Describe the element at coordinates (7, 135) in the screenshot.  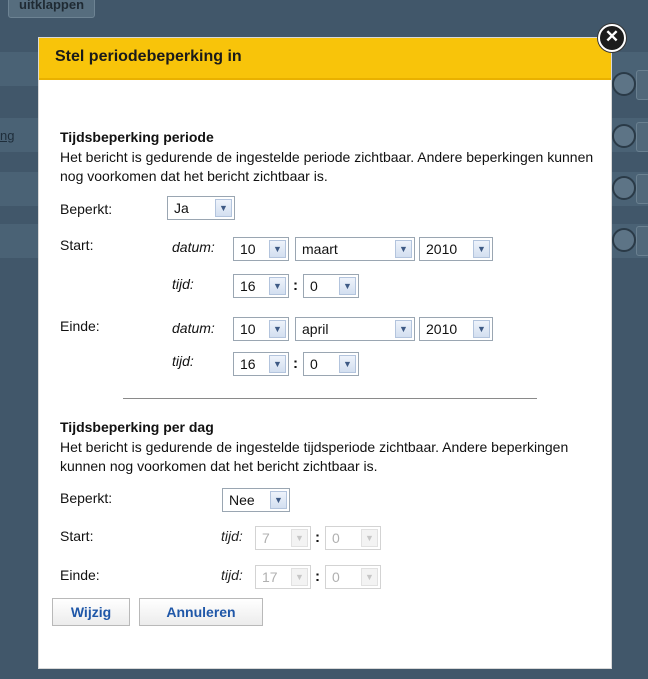
I see `background-link: ng` at that location.